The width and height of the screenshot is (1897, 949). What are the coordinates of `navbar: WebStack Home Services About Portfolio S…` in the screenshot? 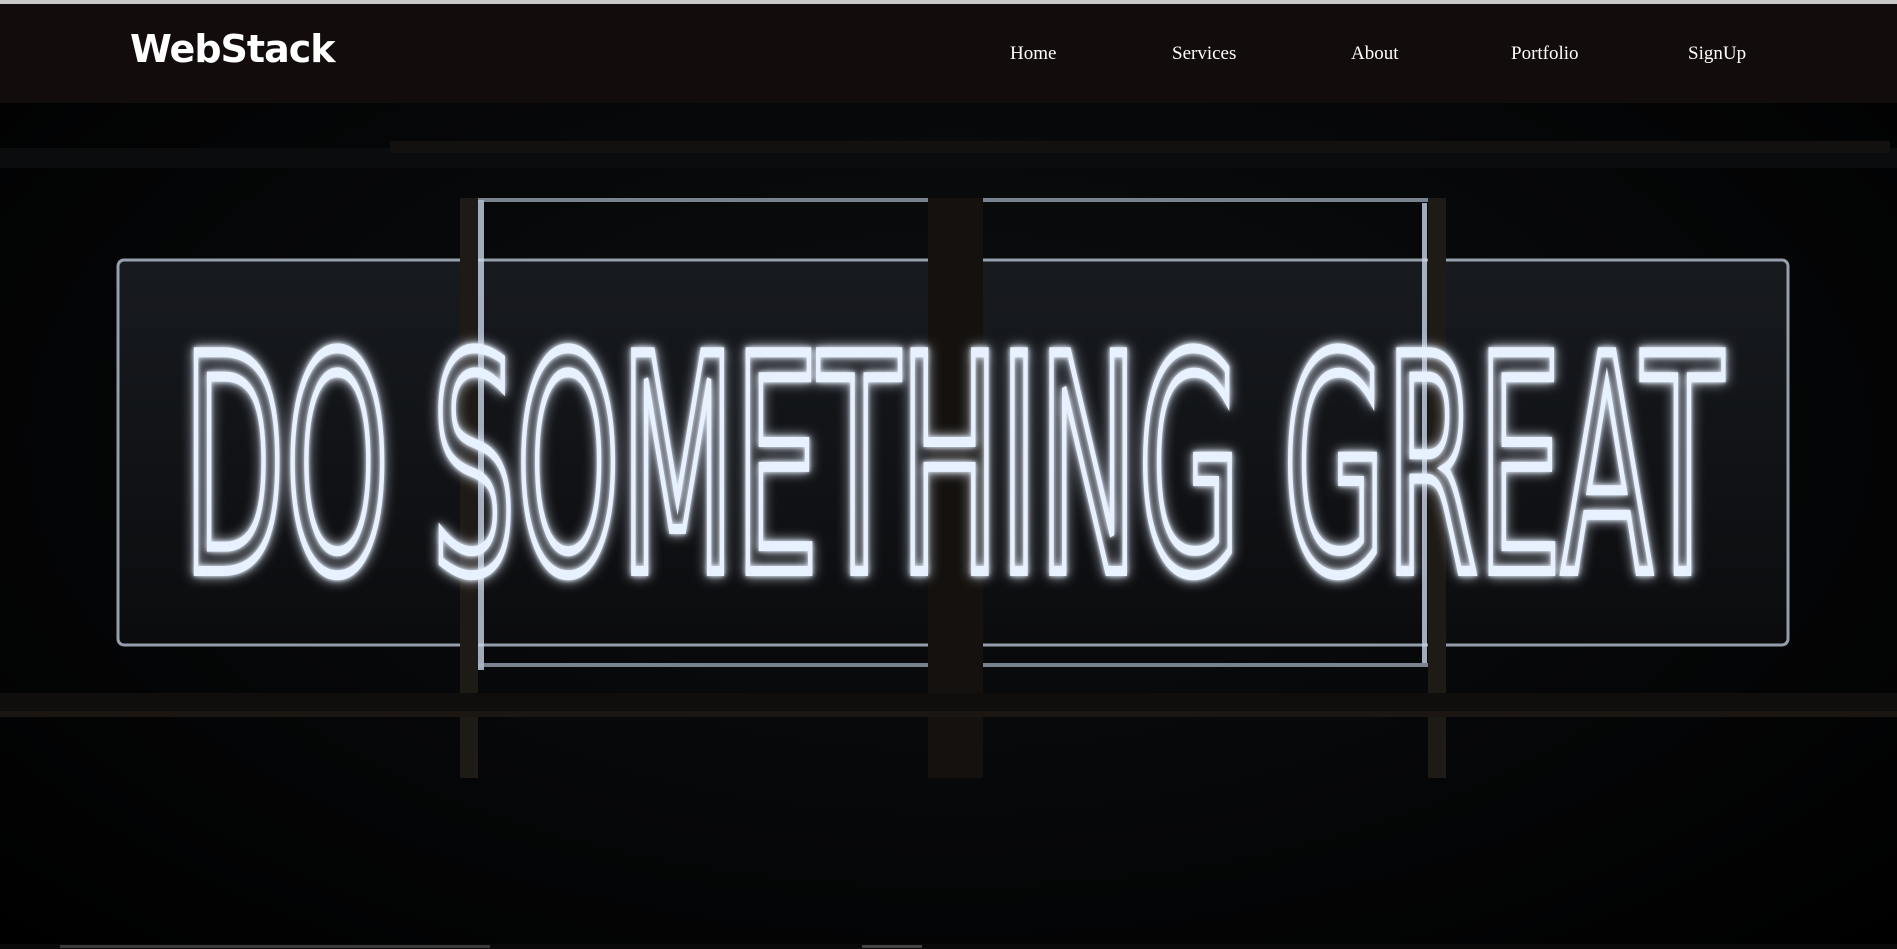 It's located at (948, 53).